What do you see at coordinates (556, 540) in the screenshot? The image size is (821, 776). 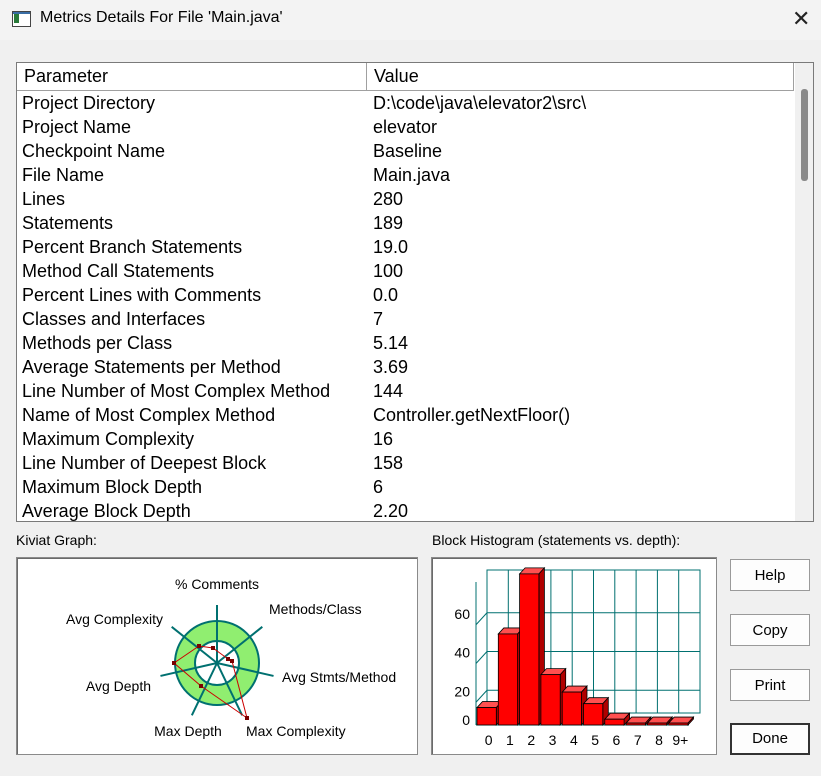 I see `histogram-label: Block Histogram (statements vs. depth):` at bounding box center [556, 540].